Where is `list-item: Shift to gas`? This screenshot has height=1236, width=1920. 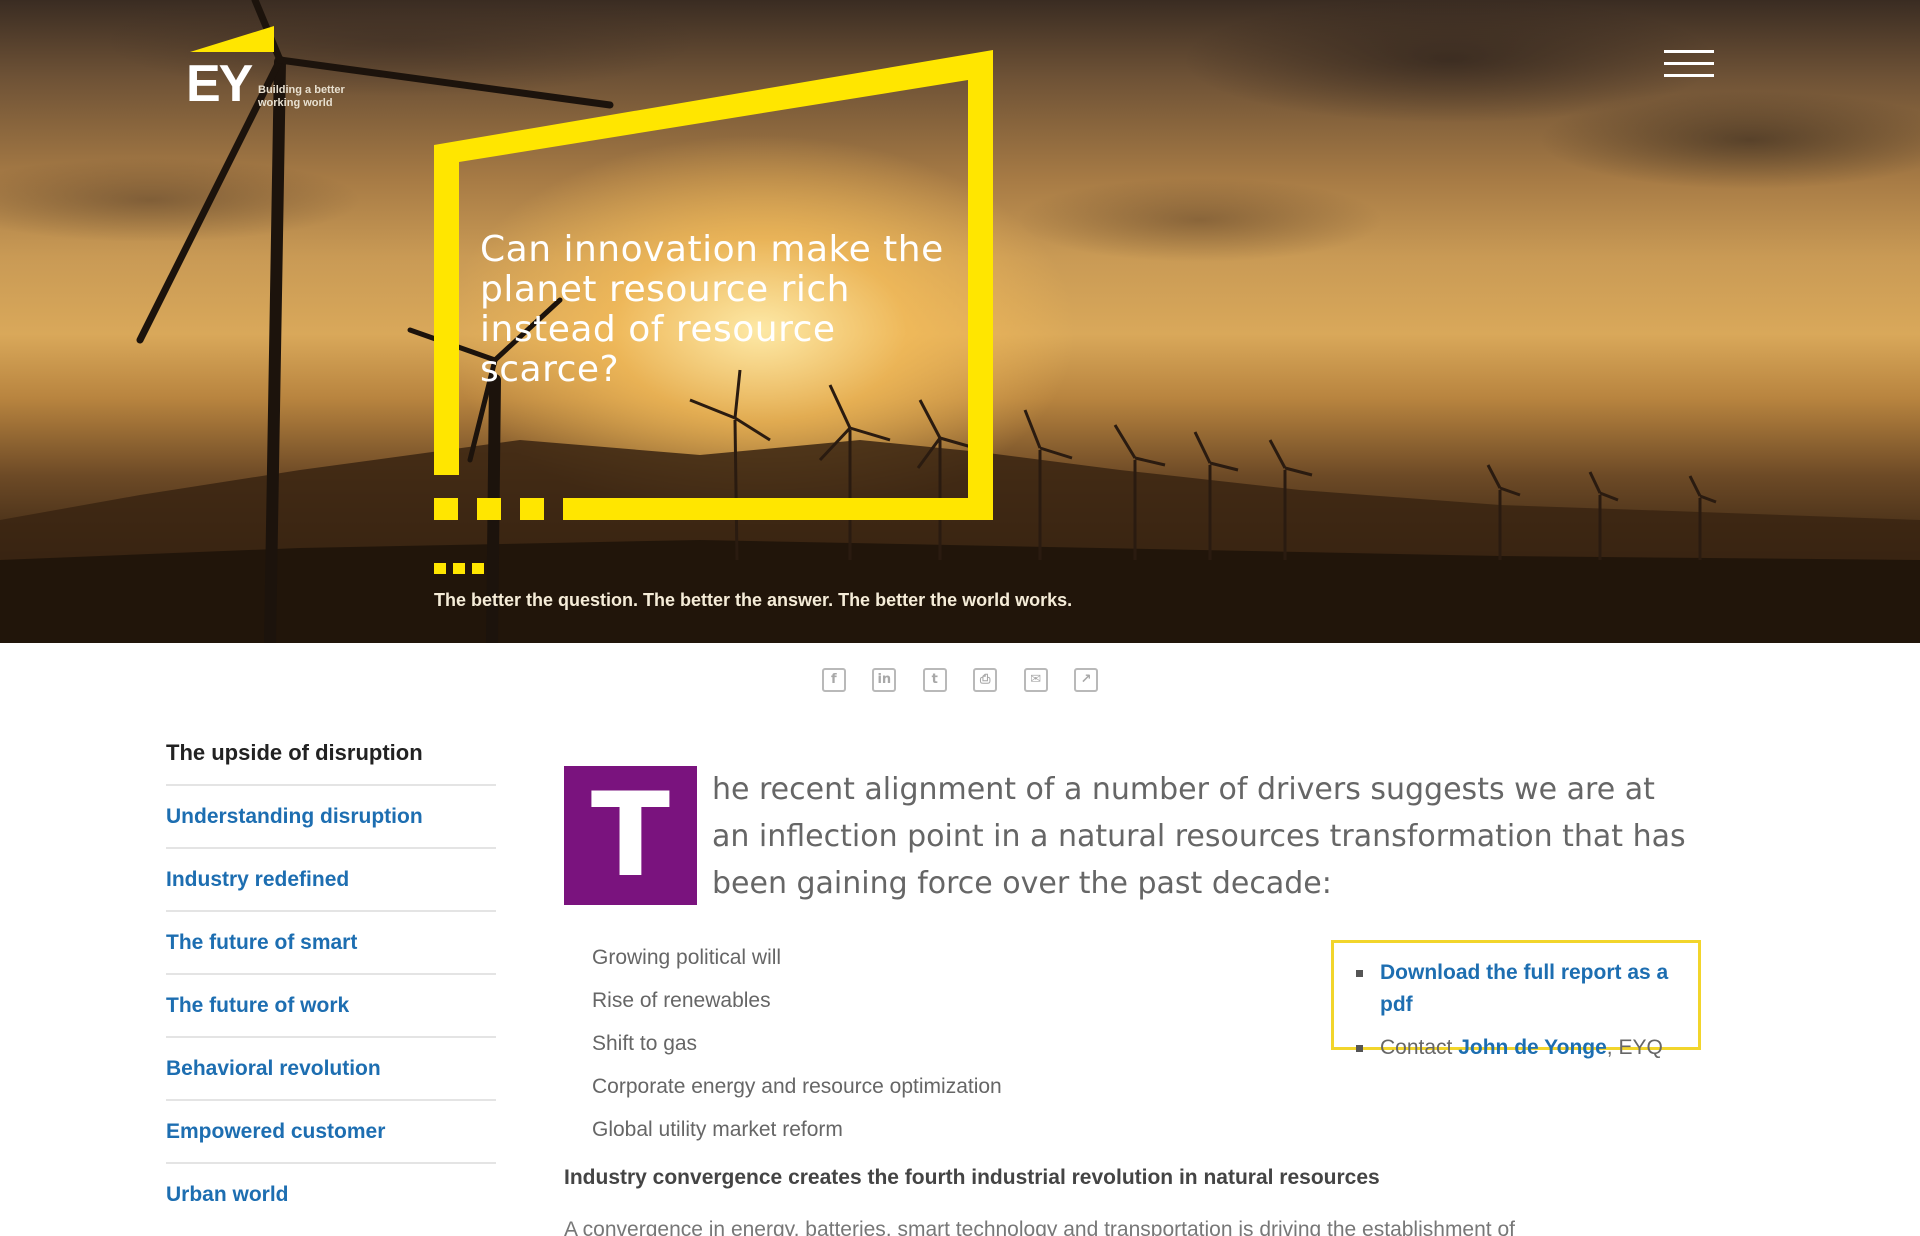
list-item: Shift to gas is located at coordinates (645, 1043).